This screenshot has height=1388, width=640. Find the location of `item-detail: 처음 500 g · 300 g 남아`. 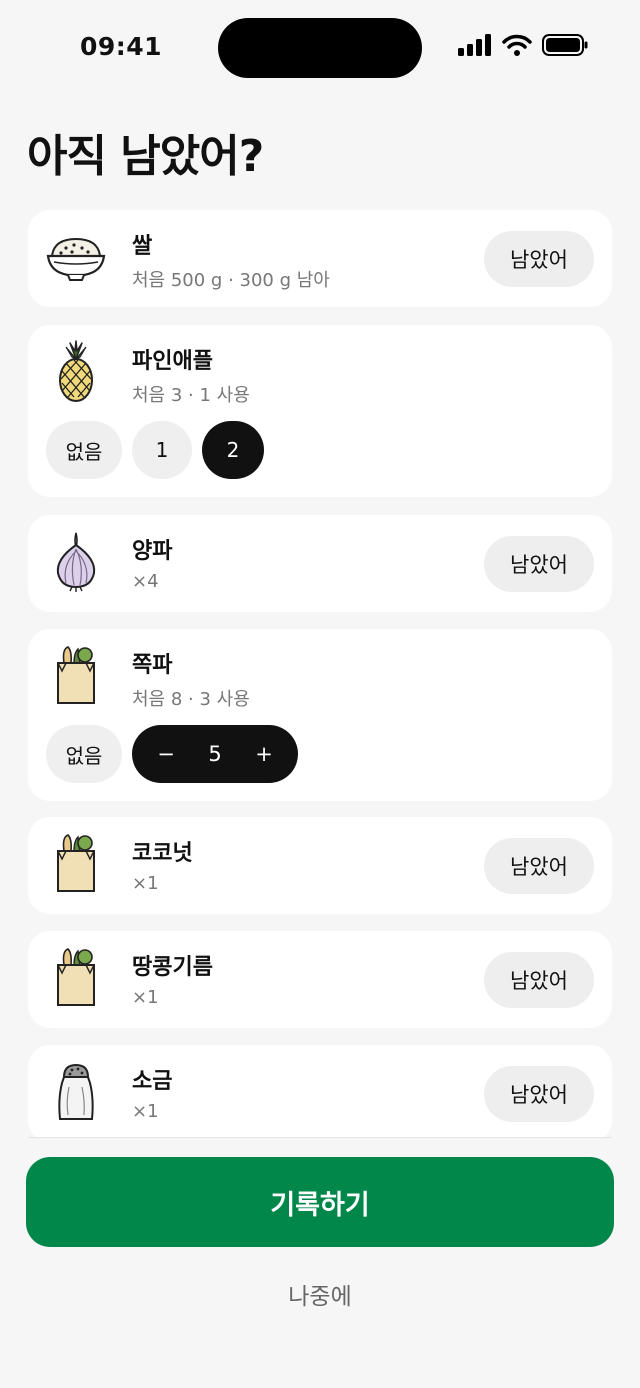

item-detail: 처음 500 g · 300 g 남아 is located at coordinates (231, 280).